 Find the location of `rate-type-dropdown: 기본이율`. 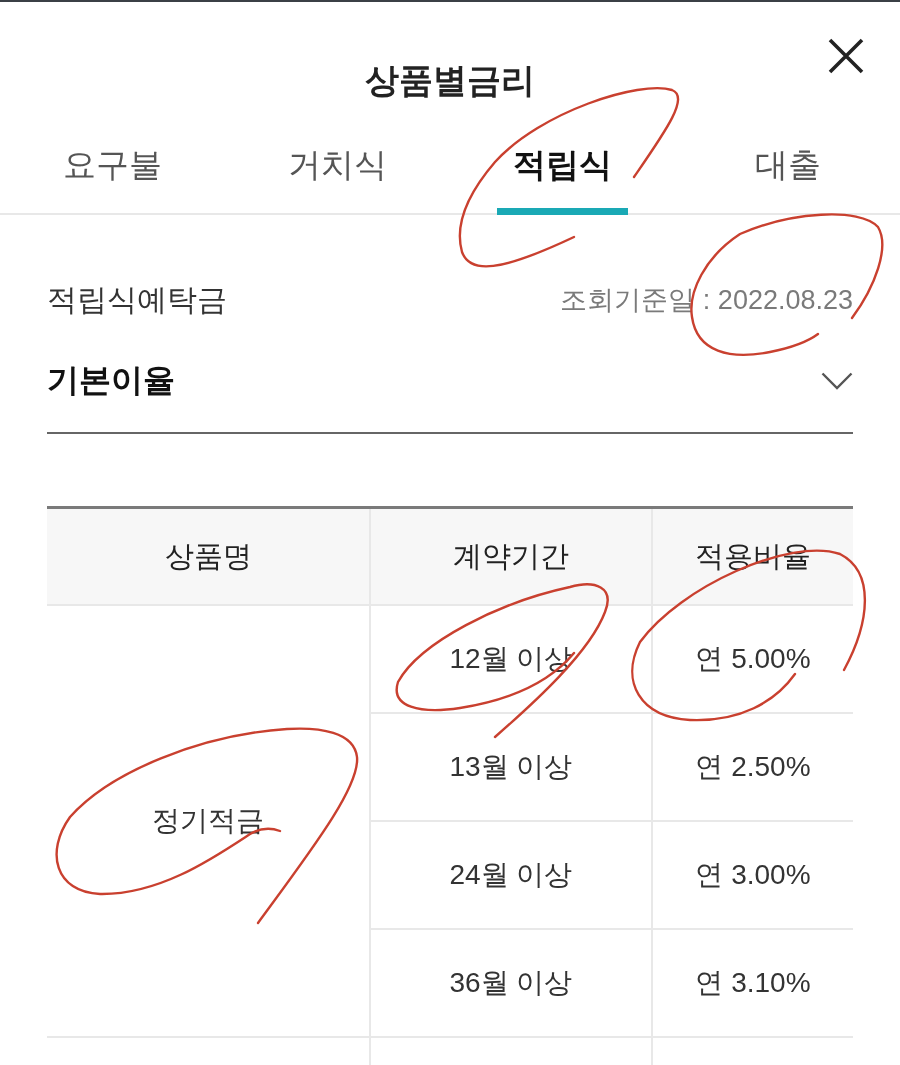

rate-type-dropdown: 기본이율 is located at coordinates (450, 397).